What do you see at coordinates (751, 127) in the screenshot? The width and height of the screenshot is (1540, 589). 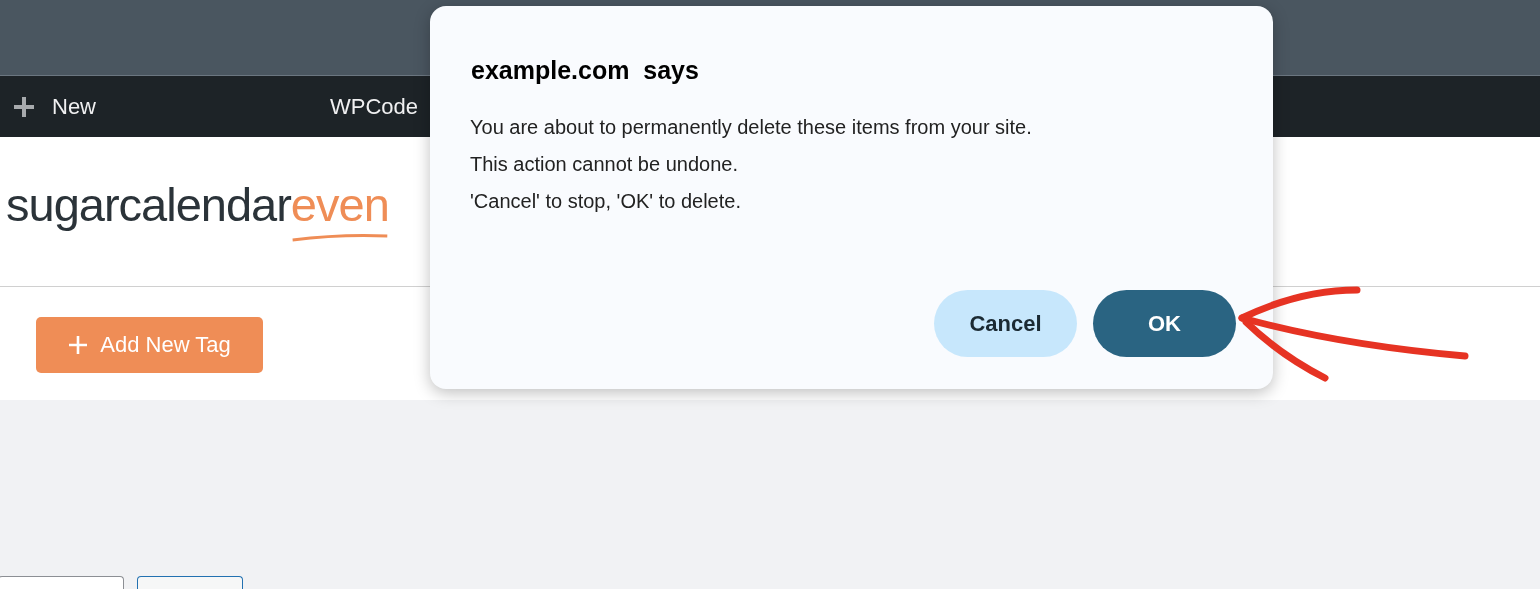 I see `dialog-message: You are about to permanently delete these items from your site.` at bounding box center [751, 127].